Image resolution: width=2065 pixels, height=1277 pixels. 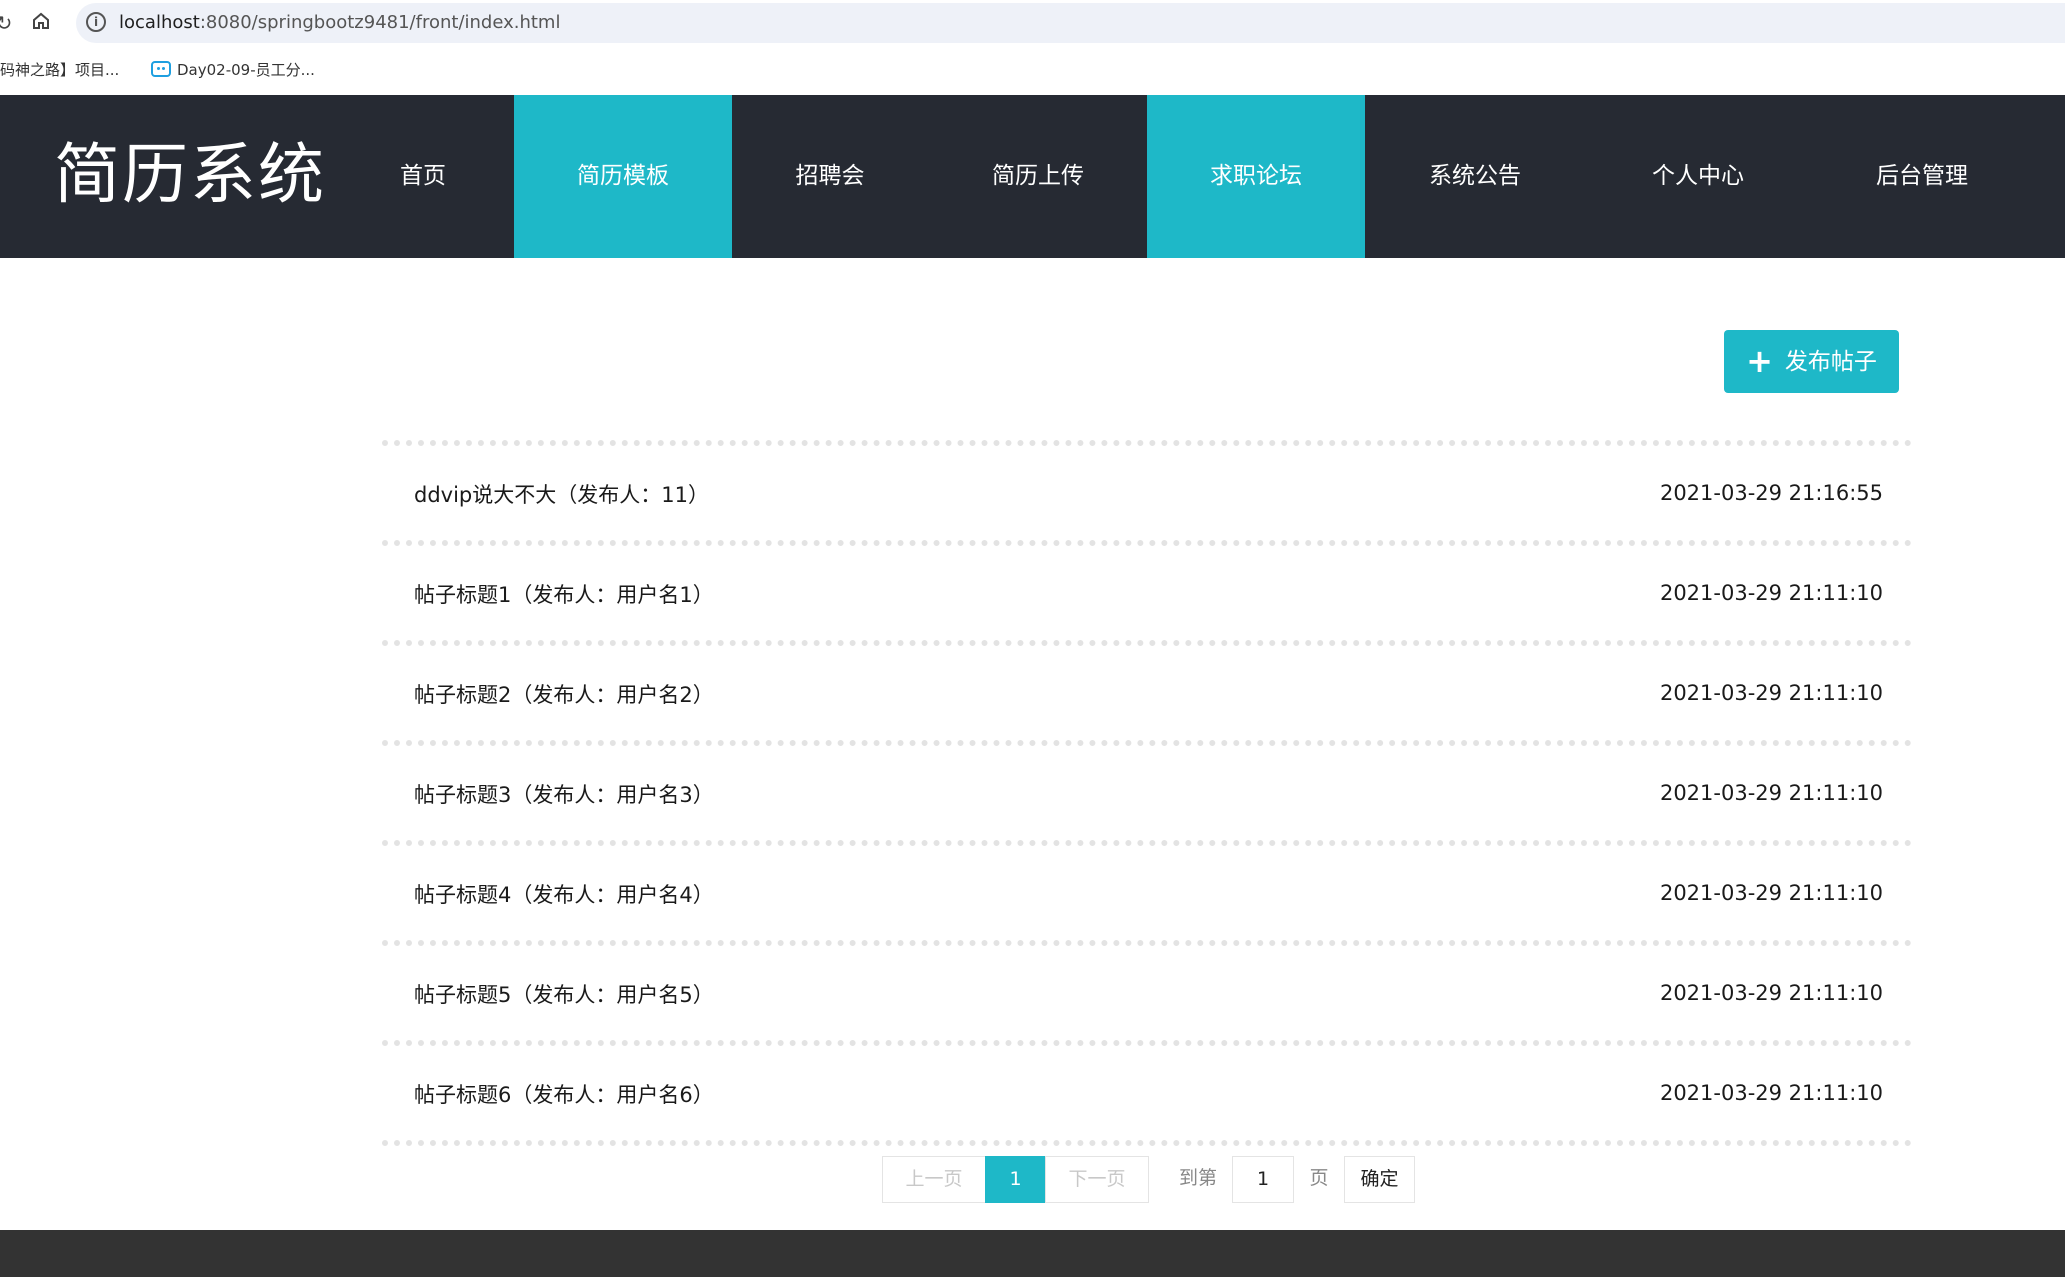 I want to click on page-number-current: 1, so click(x=1015, y=1179).